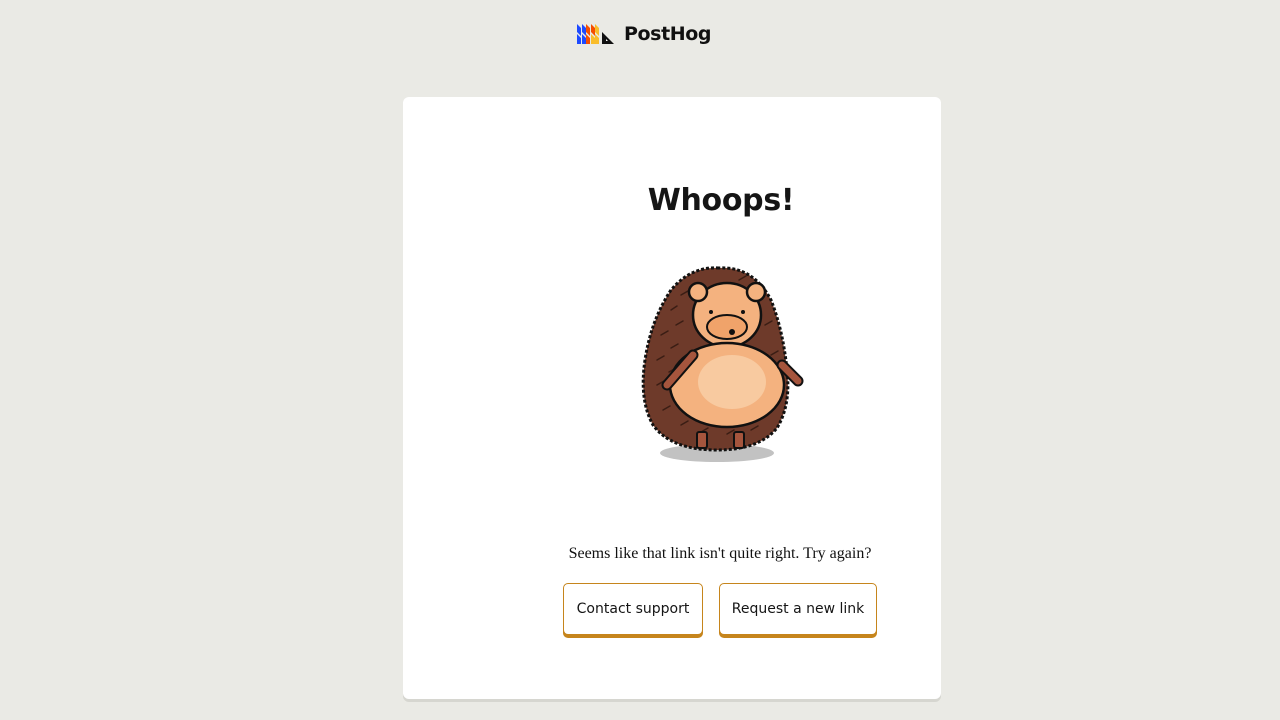  I want to click on header: PostHog, so click(640, 35).